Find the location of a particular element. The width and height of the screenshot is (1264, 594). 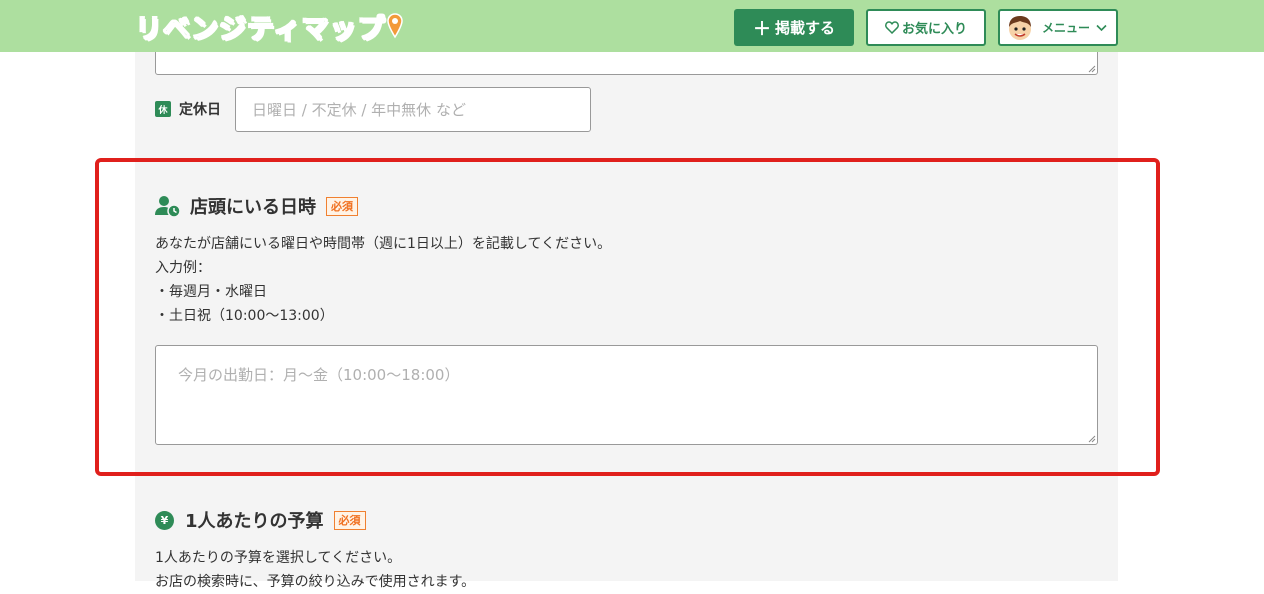

logo-text: リベンジティマップ is located at coordinates (260, 29).